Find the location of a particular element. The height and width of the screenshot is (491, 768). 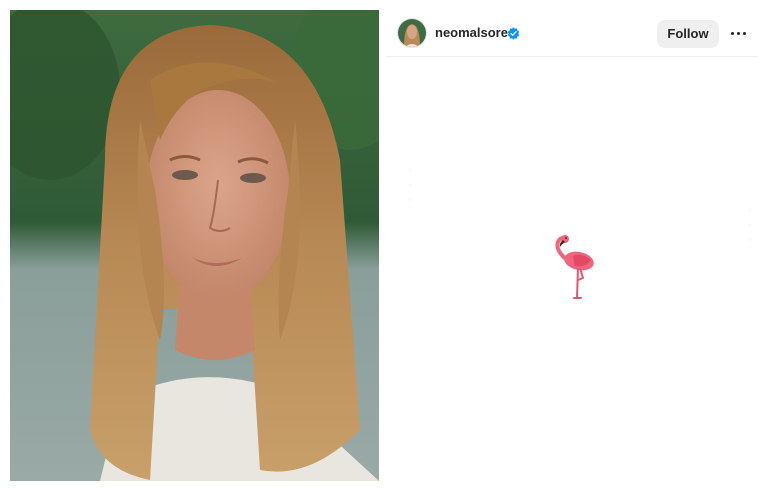

flamingo-emoji is located at coordinates (574, 267).